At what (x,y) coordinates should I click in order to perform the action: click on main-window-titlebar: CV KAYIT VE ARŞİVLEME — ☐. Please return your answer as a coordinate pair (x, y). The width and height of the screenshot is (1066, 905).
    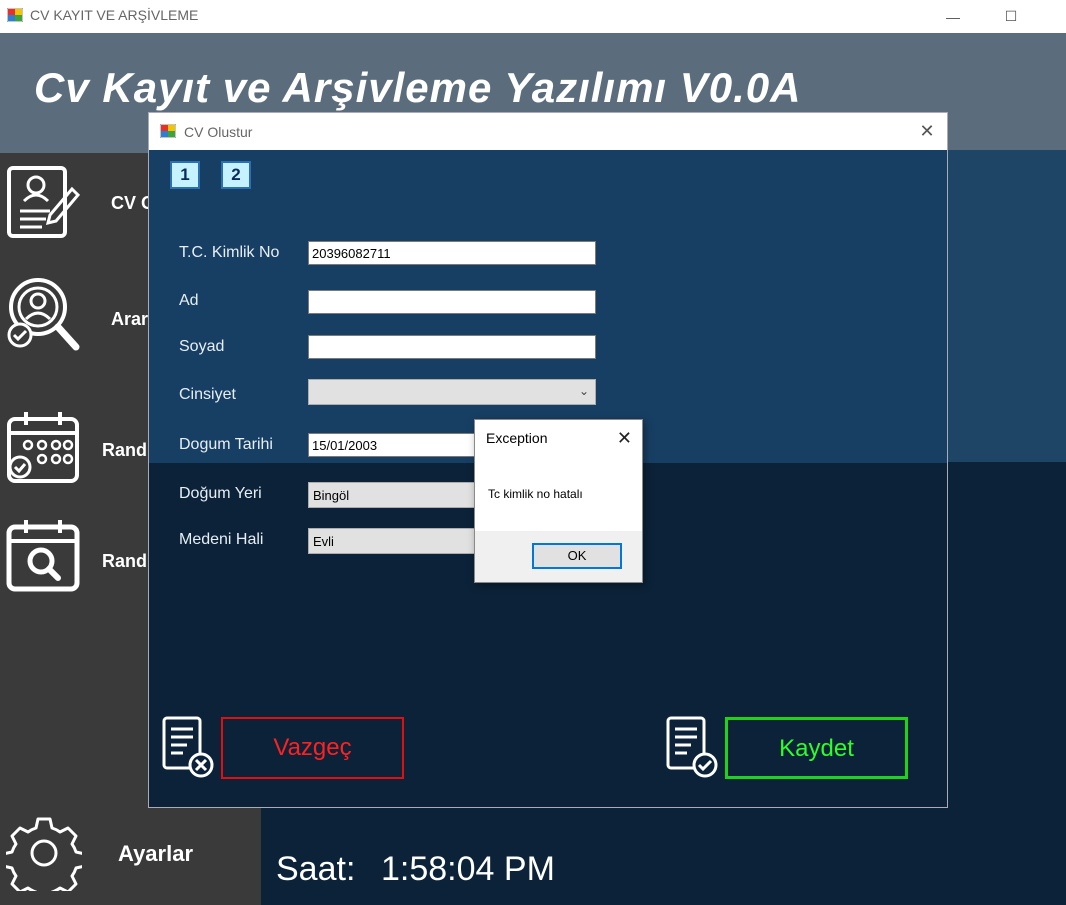
    Looking at the image, I should click on (533, 16).